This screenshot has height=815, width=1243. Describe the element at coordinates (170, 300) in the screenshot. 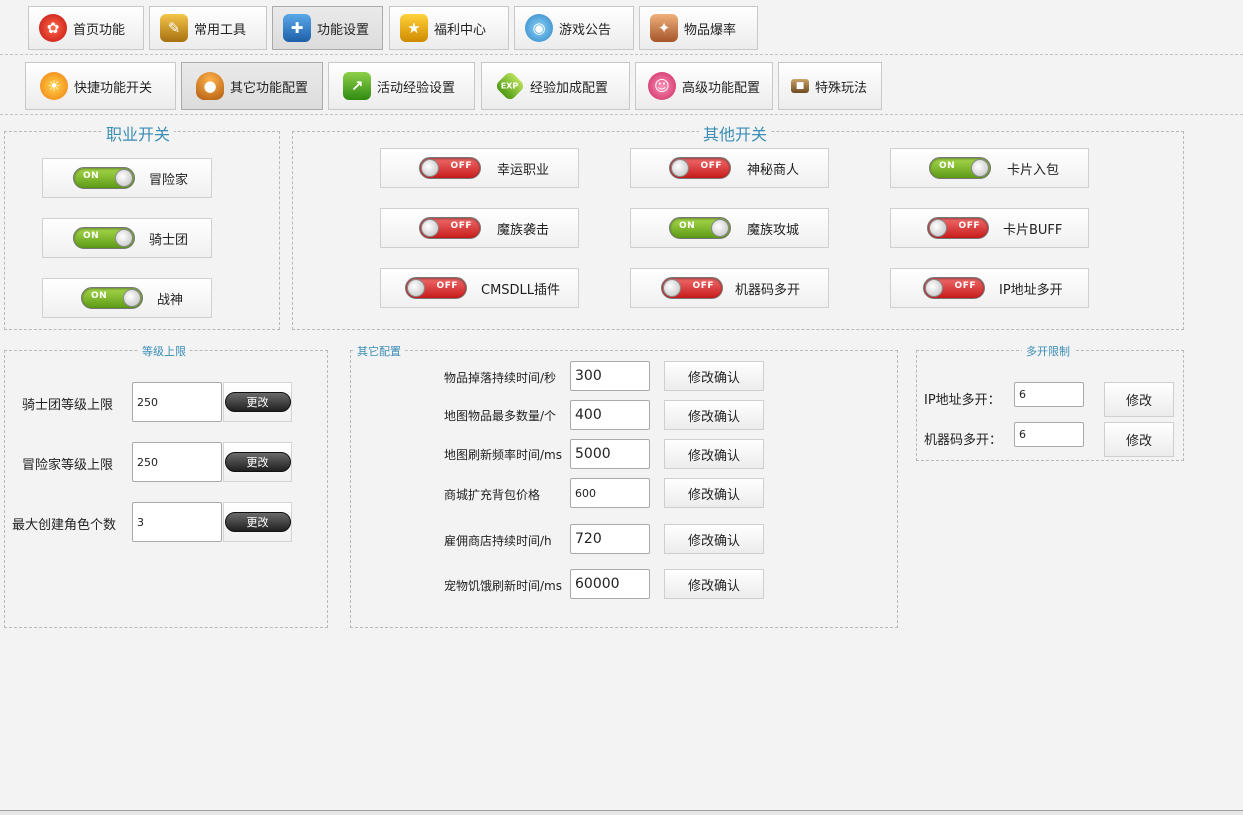

I see `switch-label: 战神` at that location.